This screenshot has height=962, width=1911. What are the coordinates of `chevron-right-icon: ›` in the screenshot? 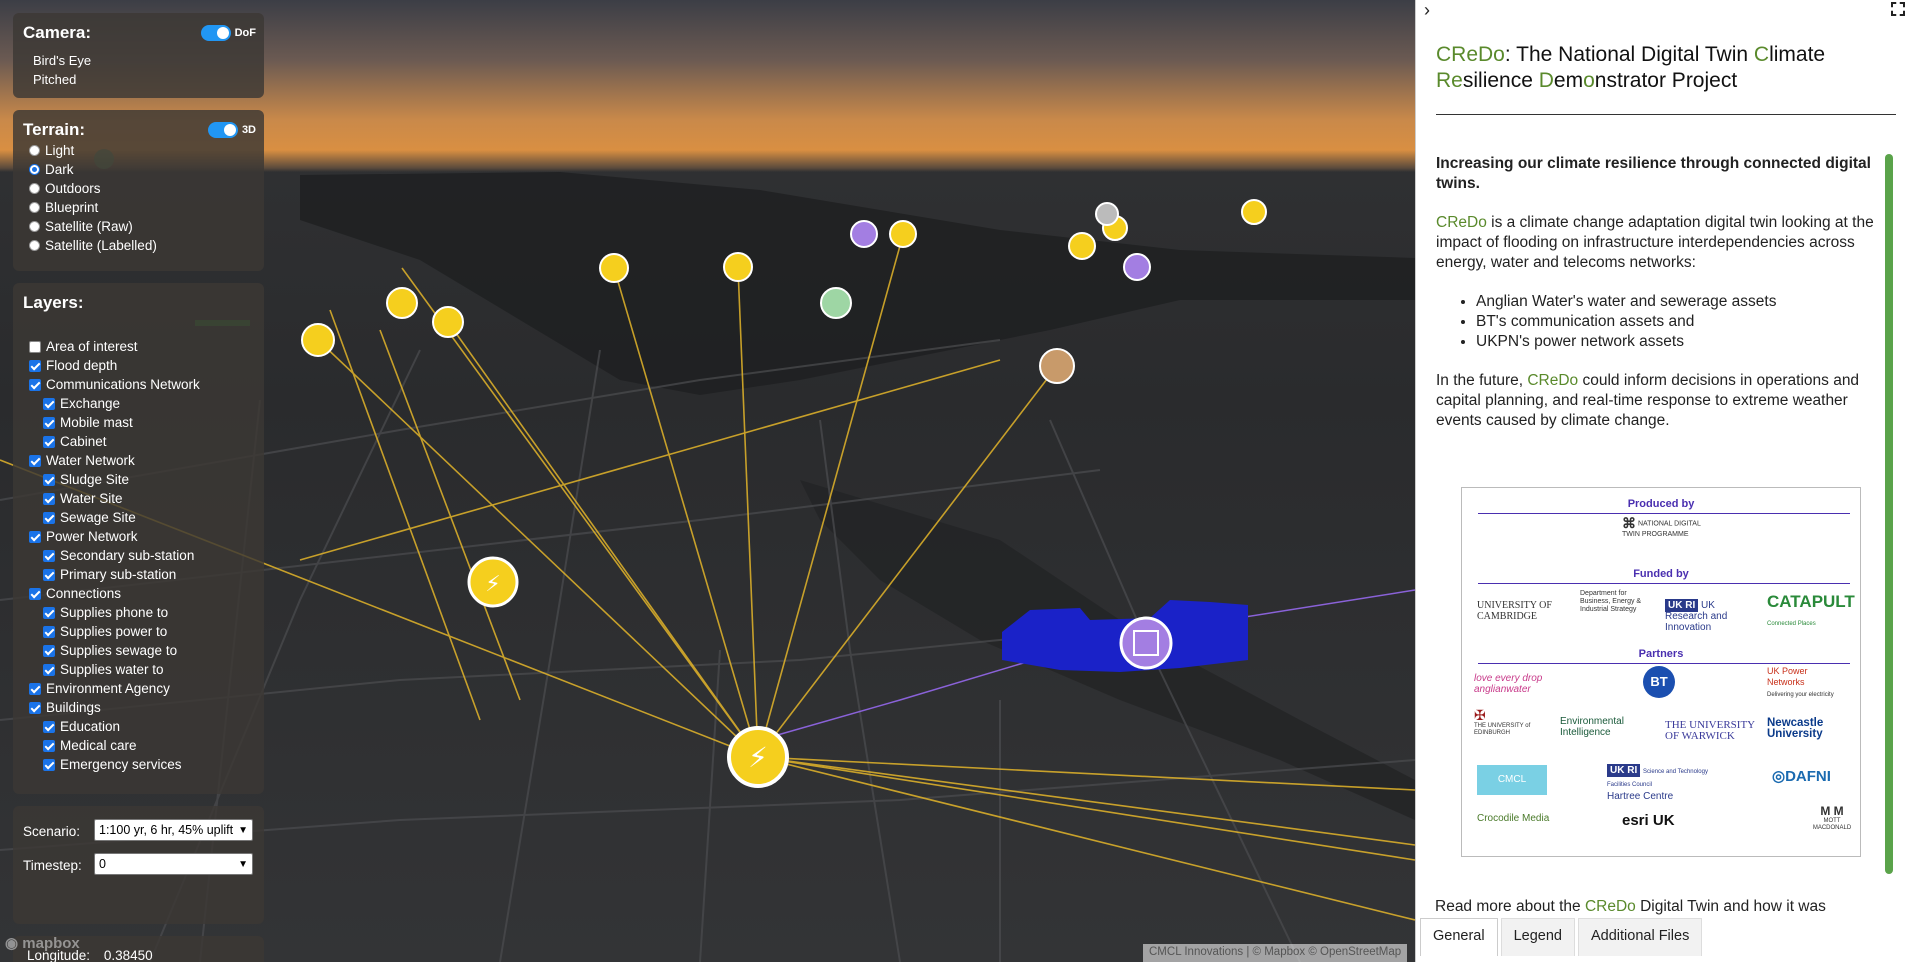 It's located at (1427, 10).